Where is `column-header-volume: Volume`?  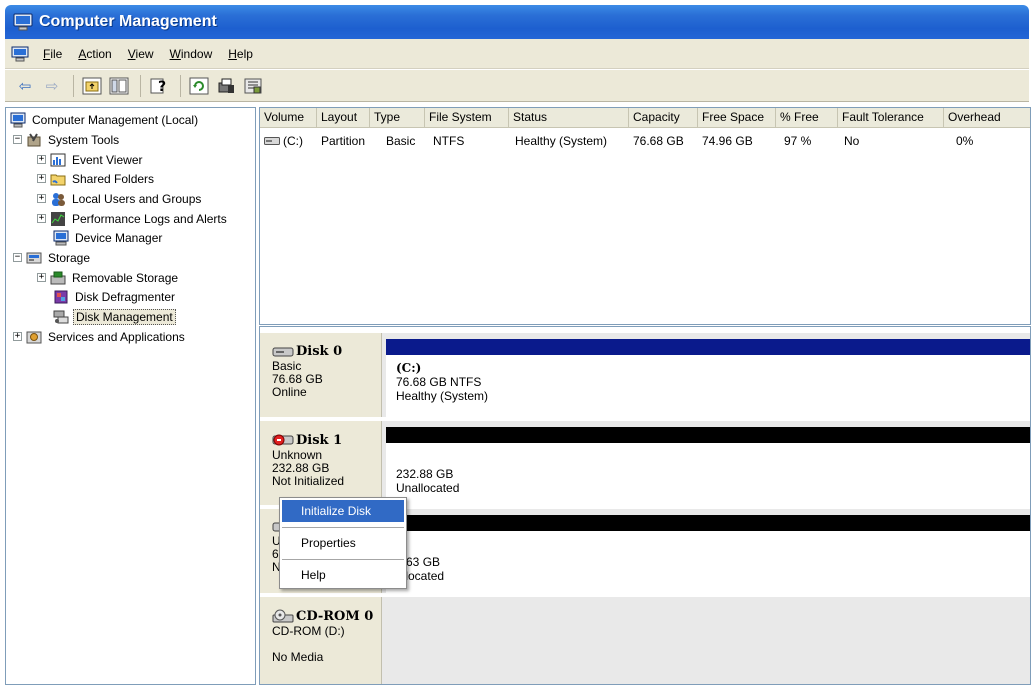
column-header-volume: Volume is located at coordinates (288, 118).